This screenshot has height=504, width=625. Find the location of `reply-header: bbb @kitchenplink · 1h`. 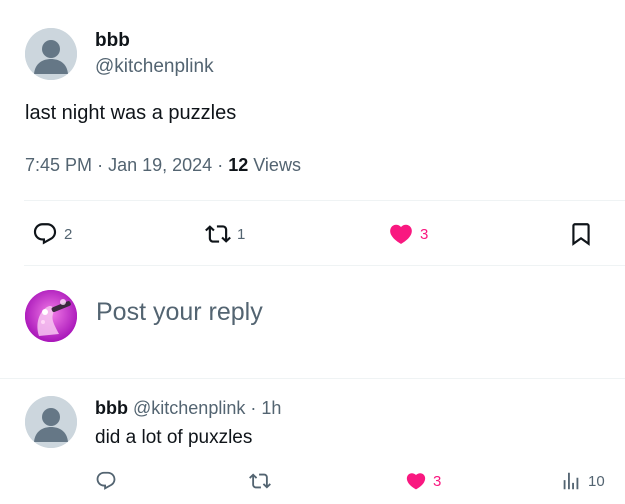

reply-header: bbb @kitchenplink · 1h is located at coordinates (188, 408).